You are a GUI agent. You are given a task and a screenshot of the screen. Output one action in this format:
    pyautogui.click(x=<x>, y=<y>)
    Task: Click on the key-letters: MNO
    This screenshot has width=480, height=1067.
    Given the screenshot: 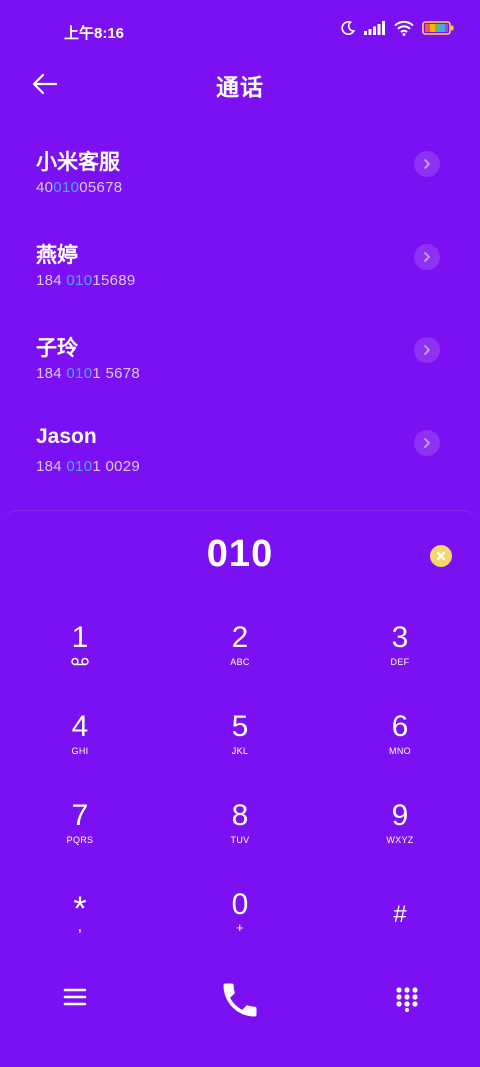 What is the action you would take?
    pyautogui.click(x=400, y=751)
    